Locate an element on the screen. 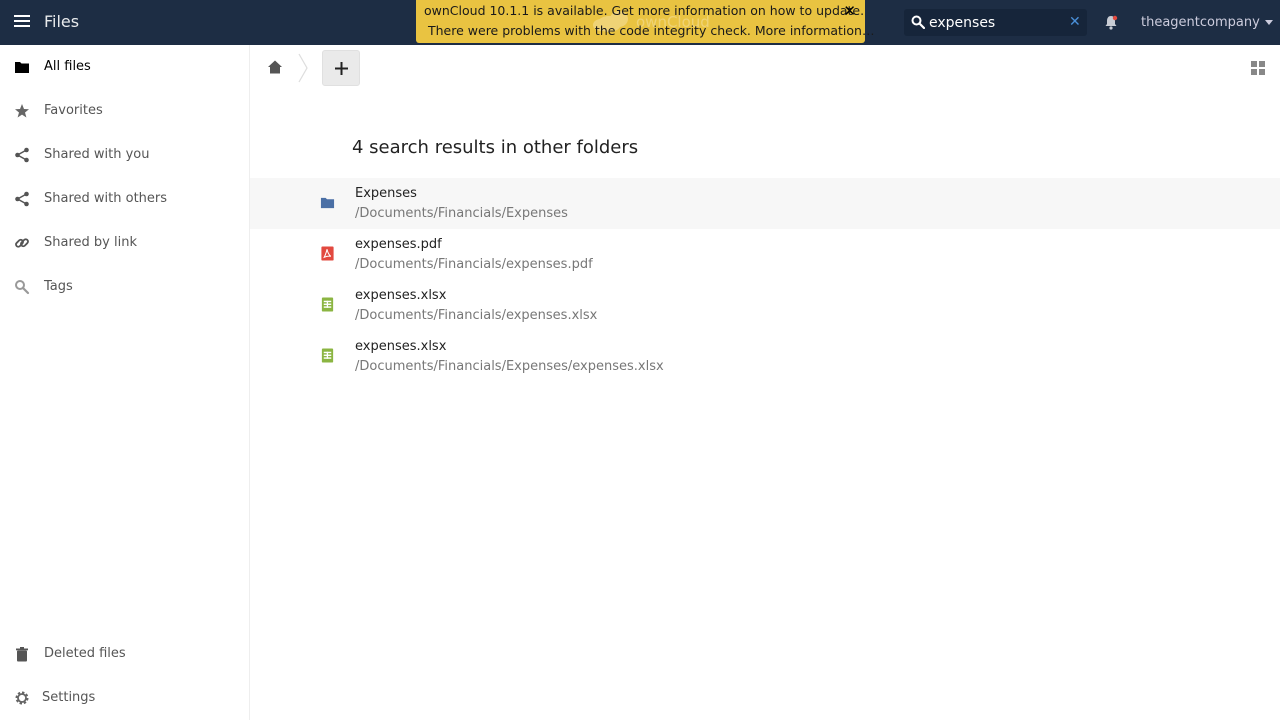  new-file-button is located at coordinates (341, 68).